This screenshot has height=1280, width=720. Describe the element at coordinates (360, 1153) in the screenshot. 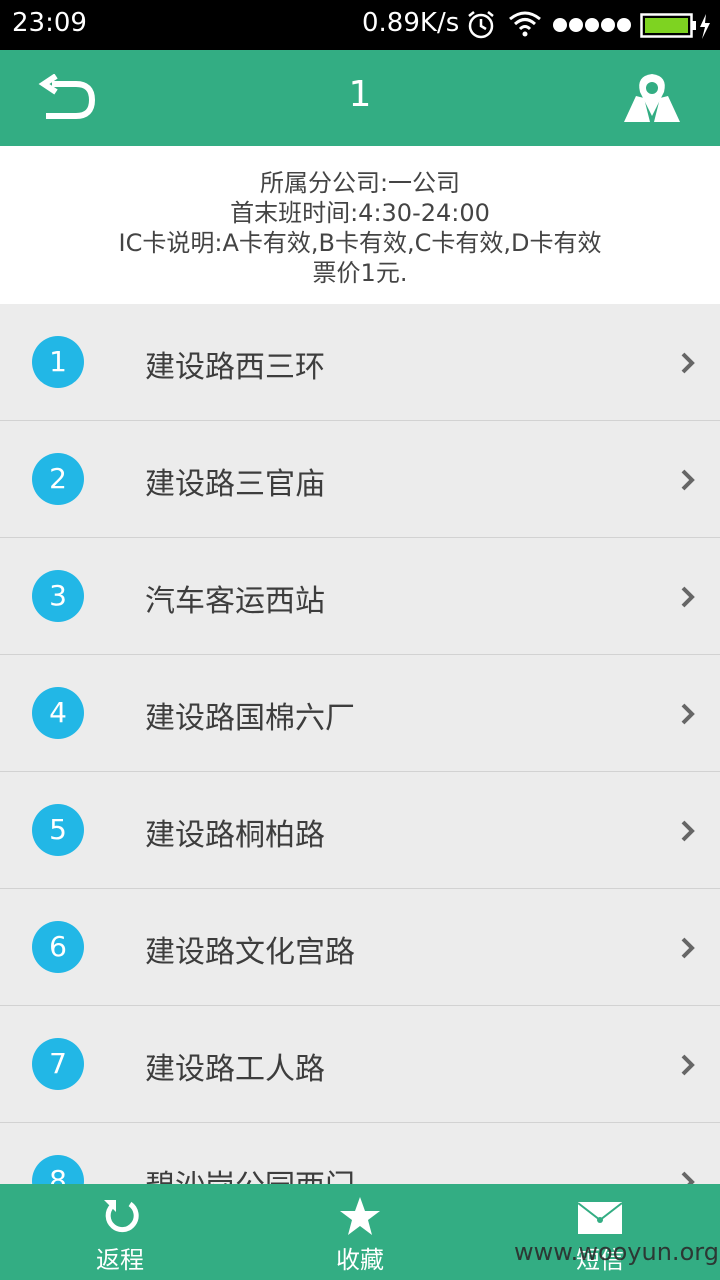

I see `list-item: 8 碧沙岗公园西门` at that location.